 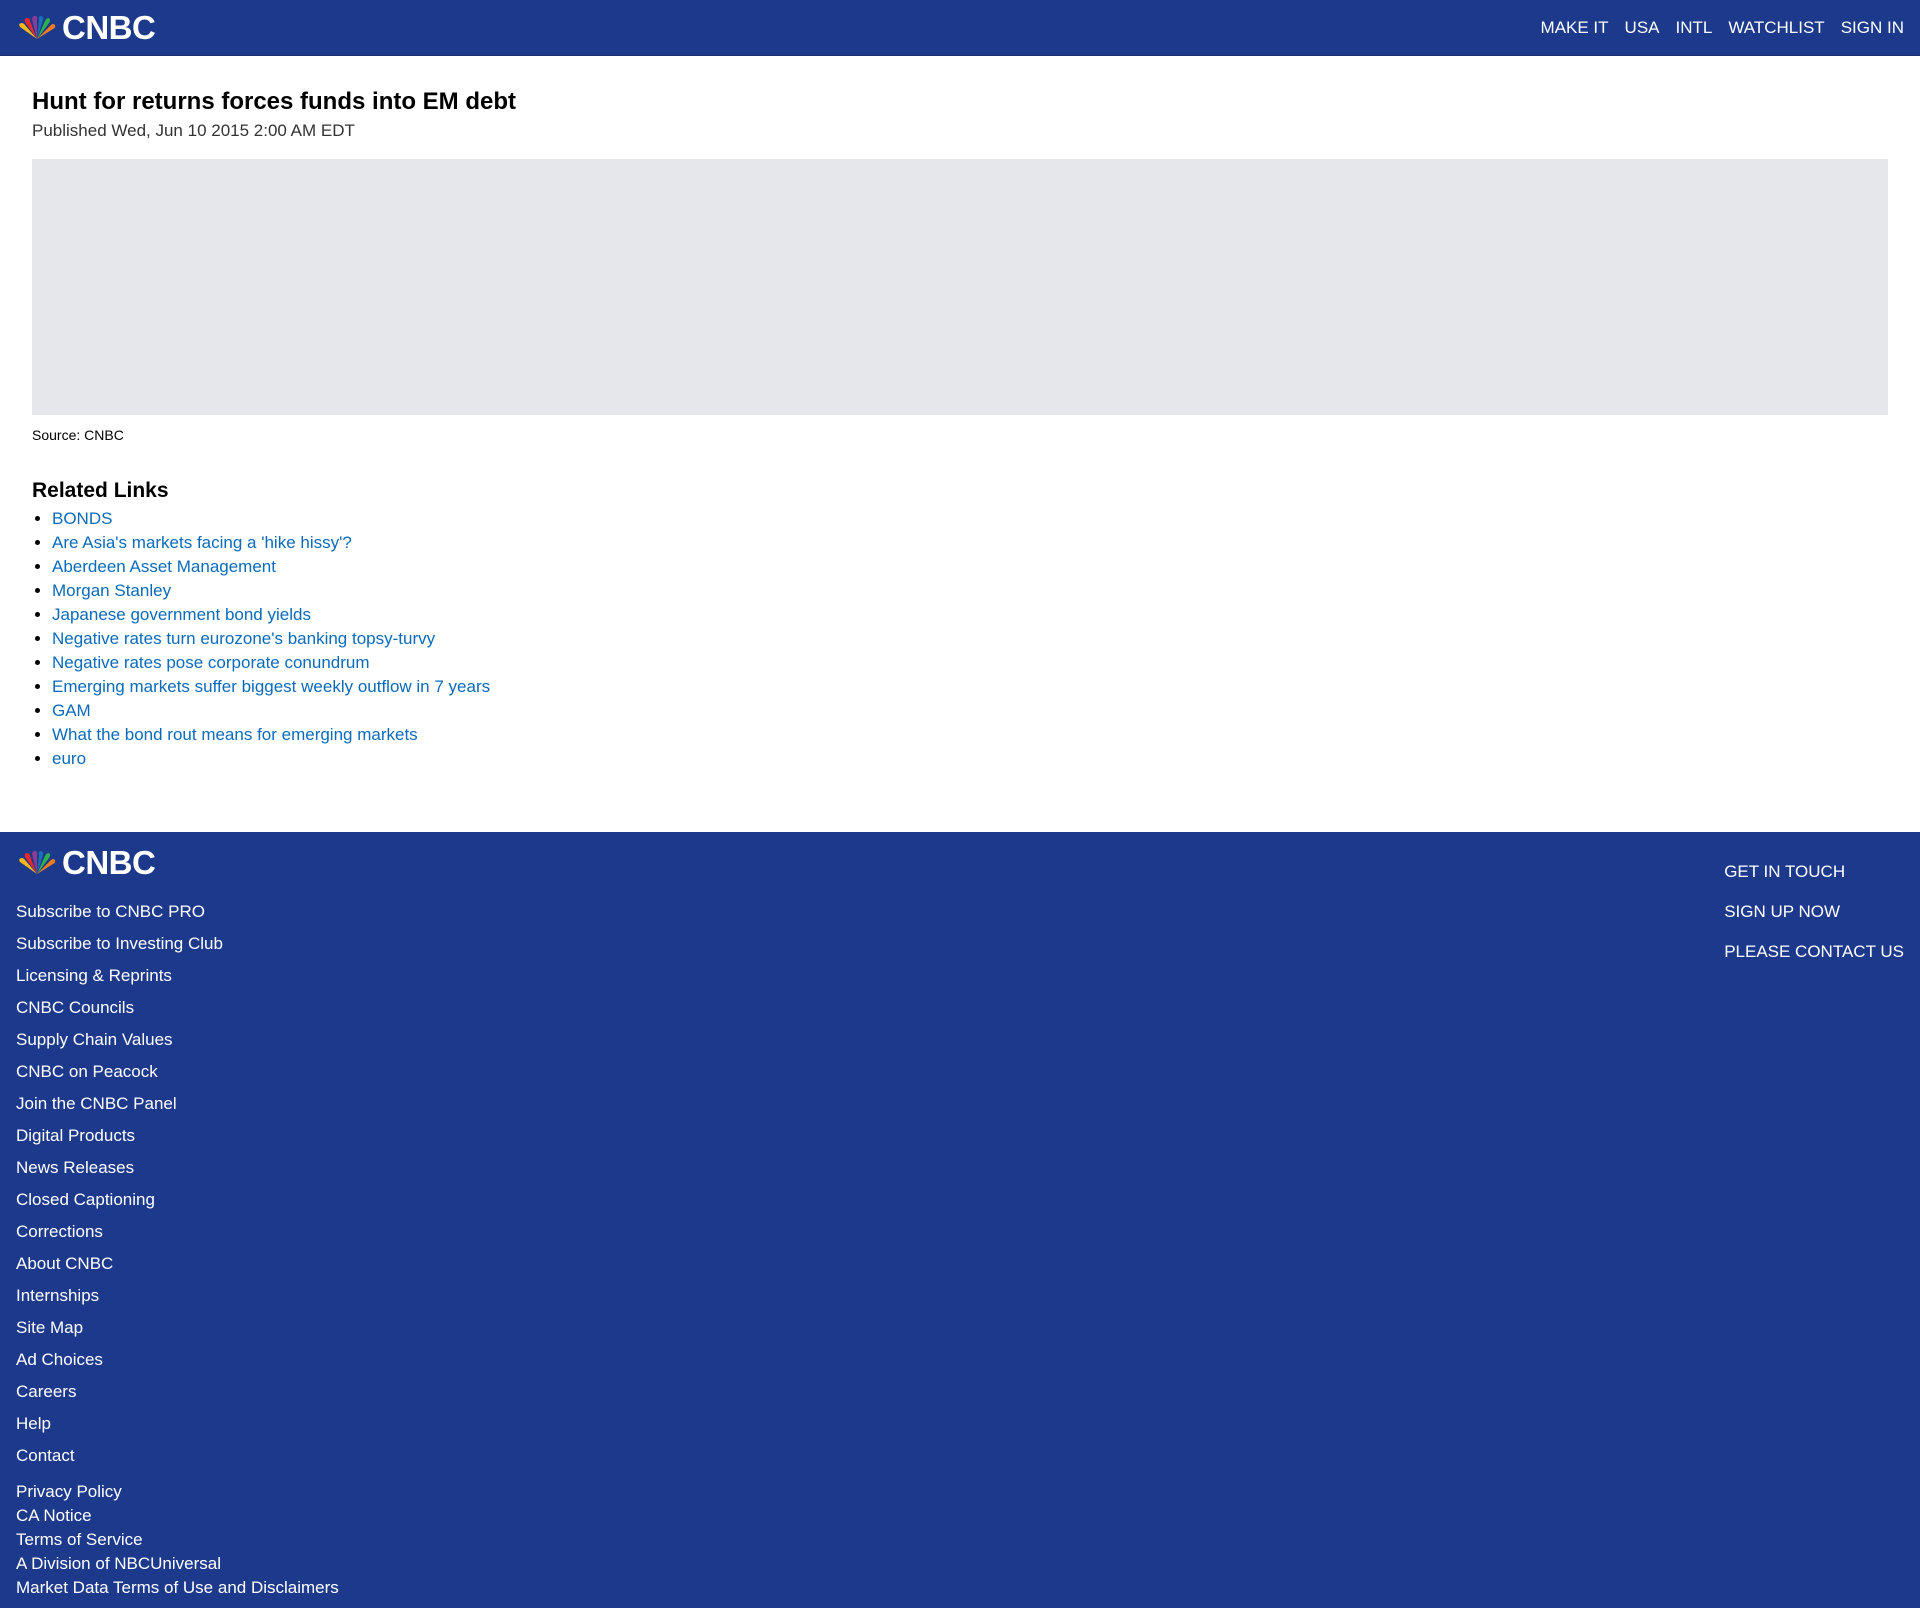 What do you see at coordinates (970, 663) in the screenshot?
I see `list-item: Negative rates pose corporate conundrum` at bounding box center [970, 663].